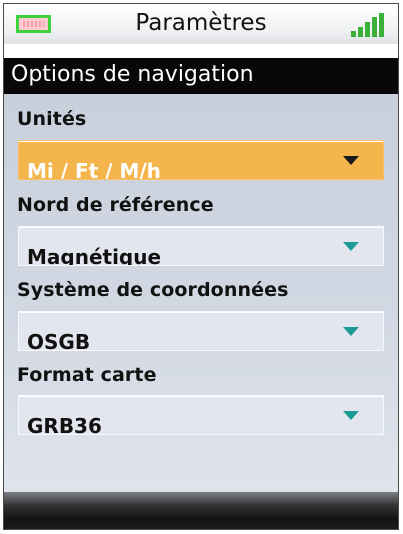 This screenshot has height=534, width=403. Describe the element at coordinates (368, 25) in the screenshot. I see `signal-strength-icon` at that location.